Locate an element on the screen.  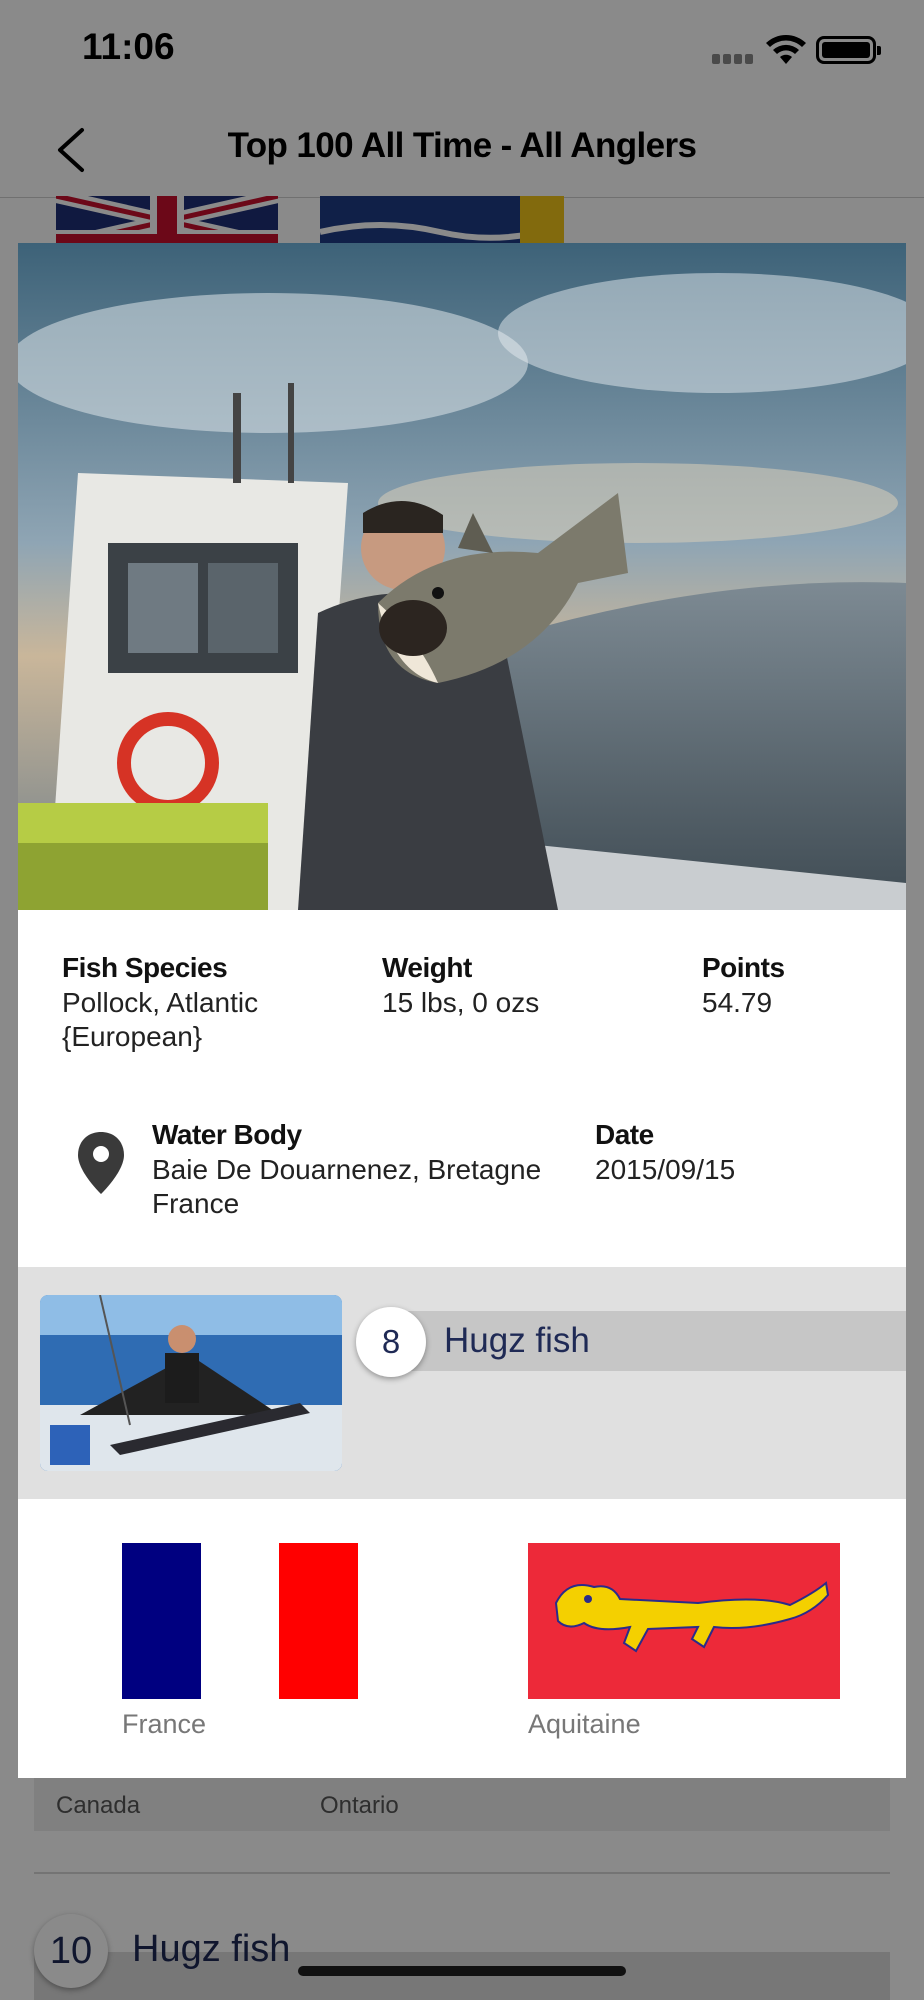
country-label: France is located at coordinates (164, 1724).